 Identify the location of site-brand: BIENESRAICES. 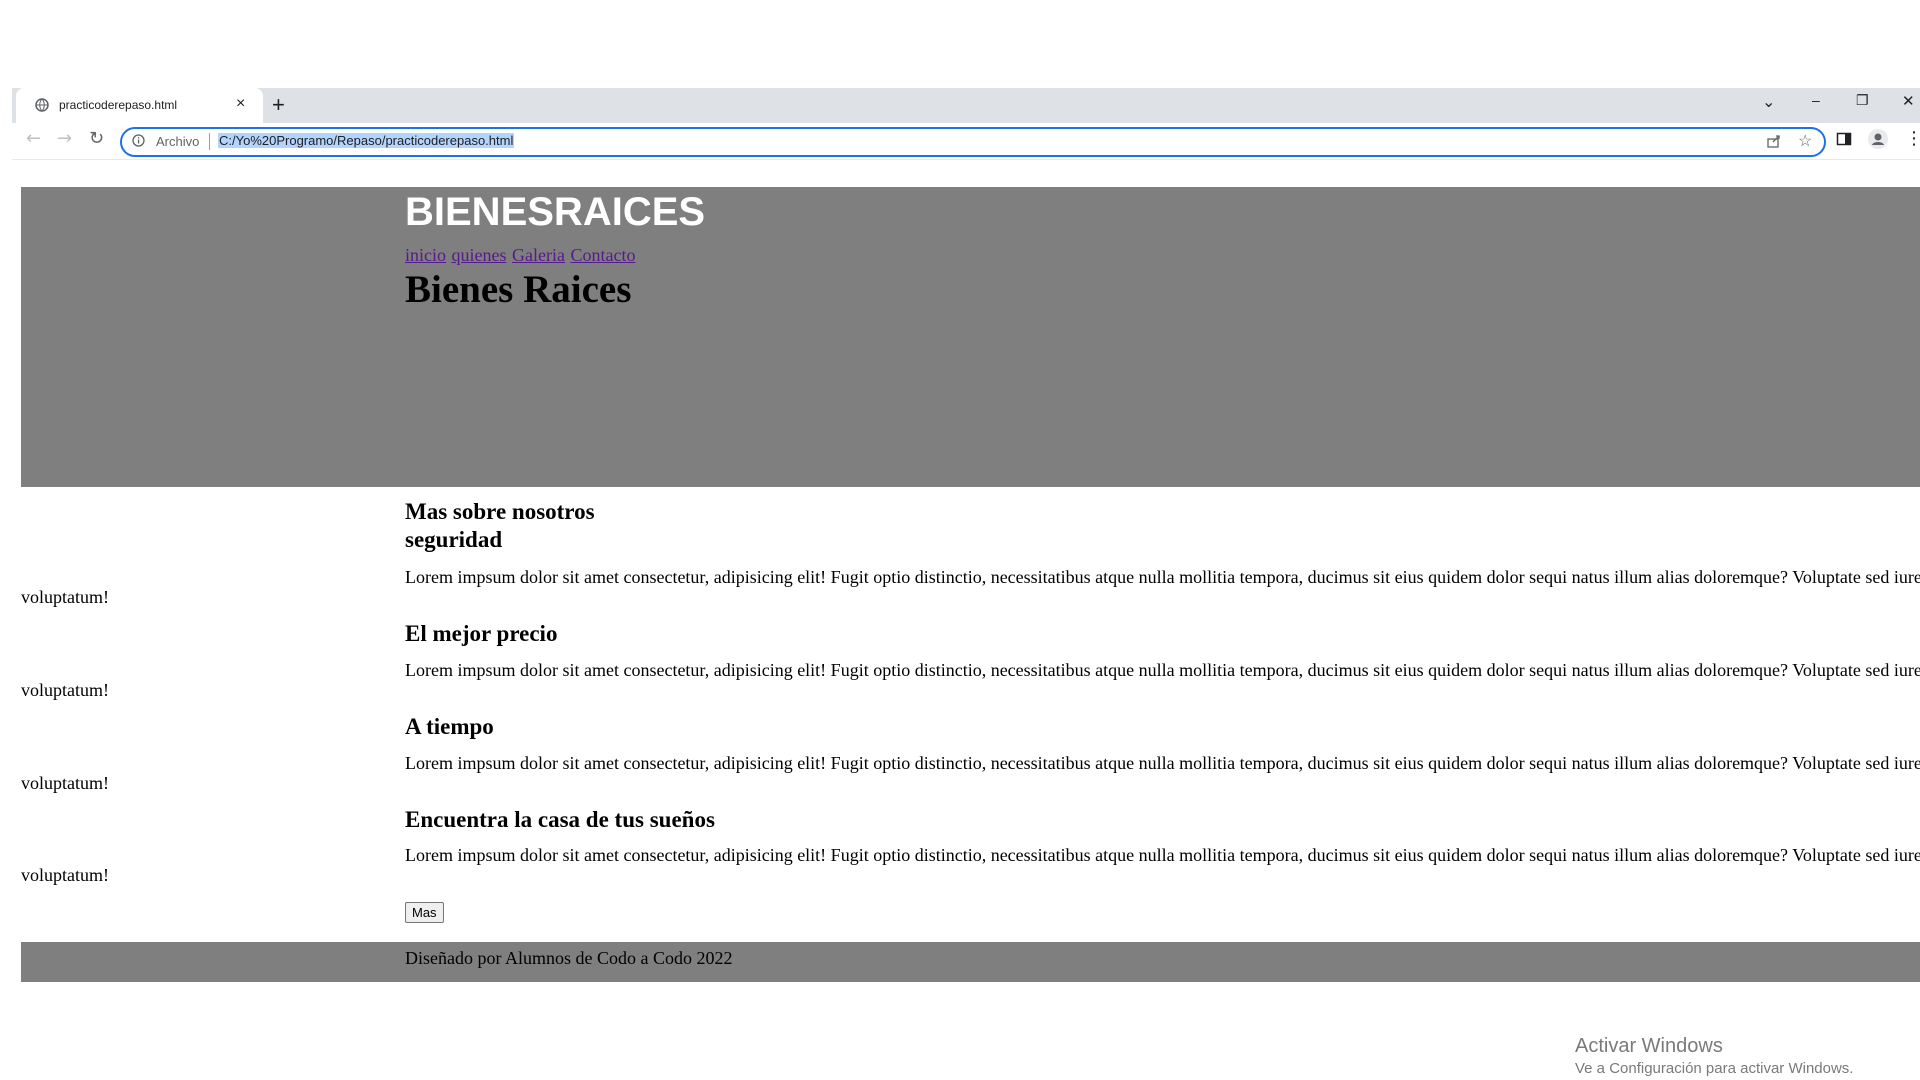
(555, 212).